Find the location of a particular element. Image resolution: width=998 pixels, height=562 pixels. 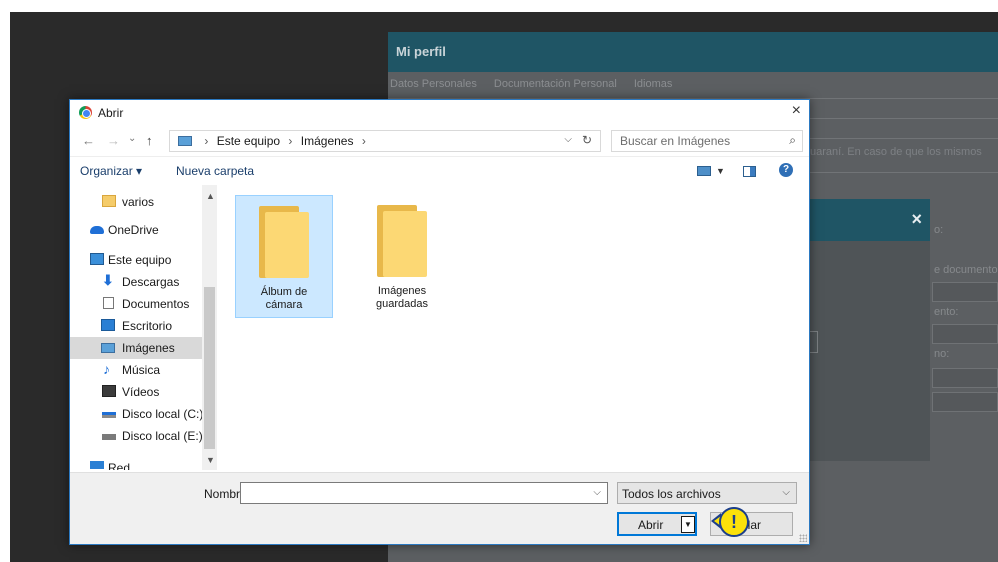

warning-callout: ! is located at coordinates (731, 522).